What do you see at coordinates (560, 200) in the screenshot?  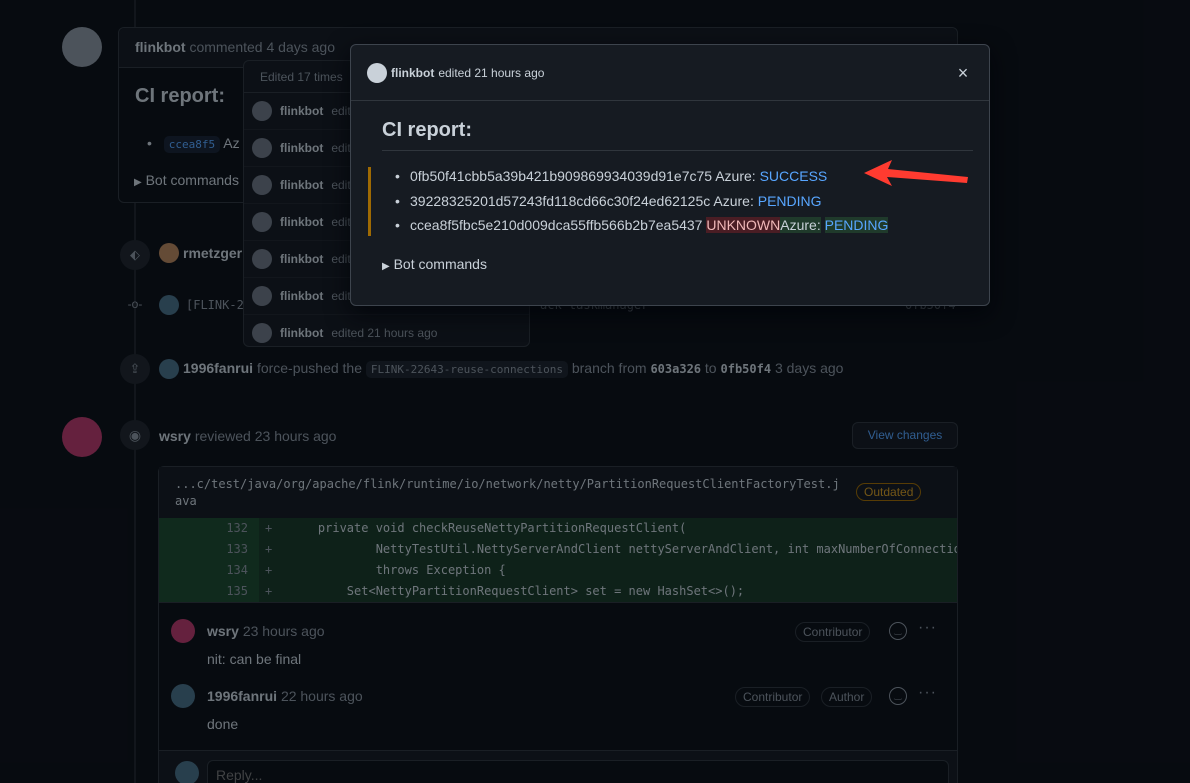 I see `commit-sha: 39228325201d57243fd118cd66c30f24ed62125c` at bounding box center [560, 200].